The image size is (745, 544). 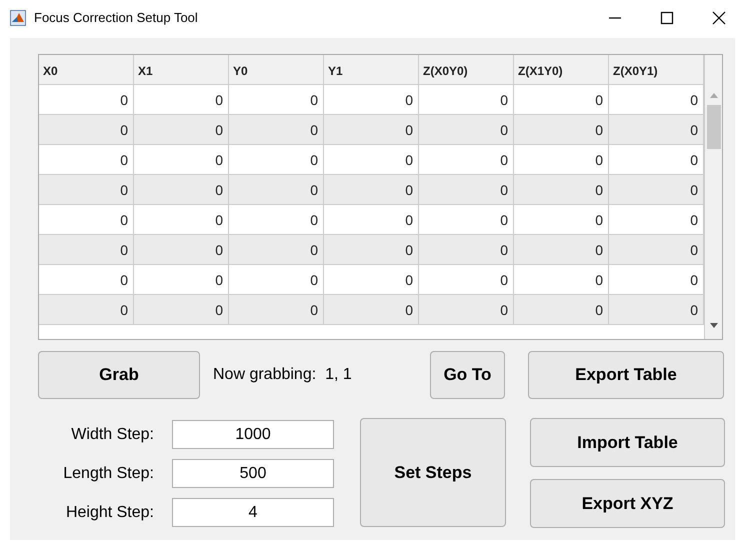 What do you see at coordinates (253, 434) in the screenshot?
I see `step-field: 1000` at bounding box center [253, 434].